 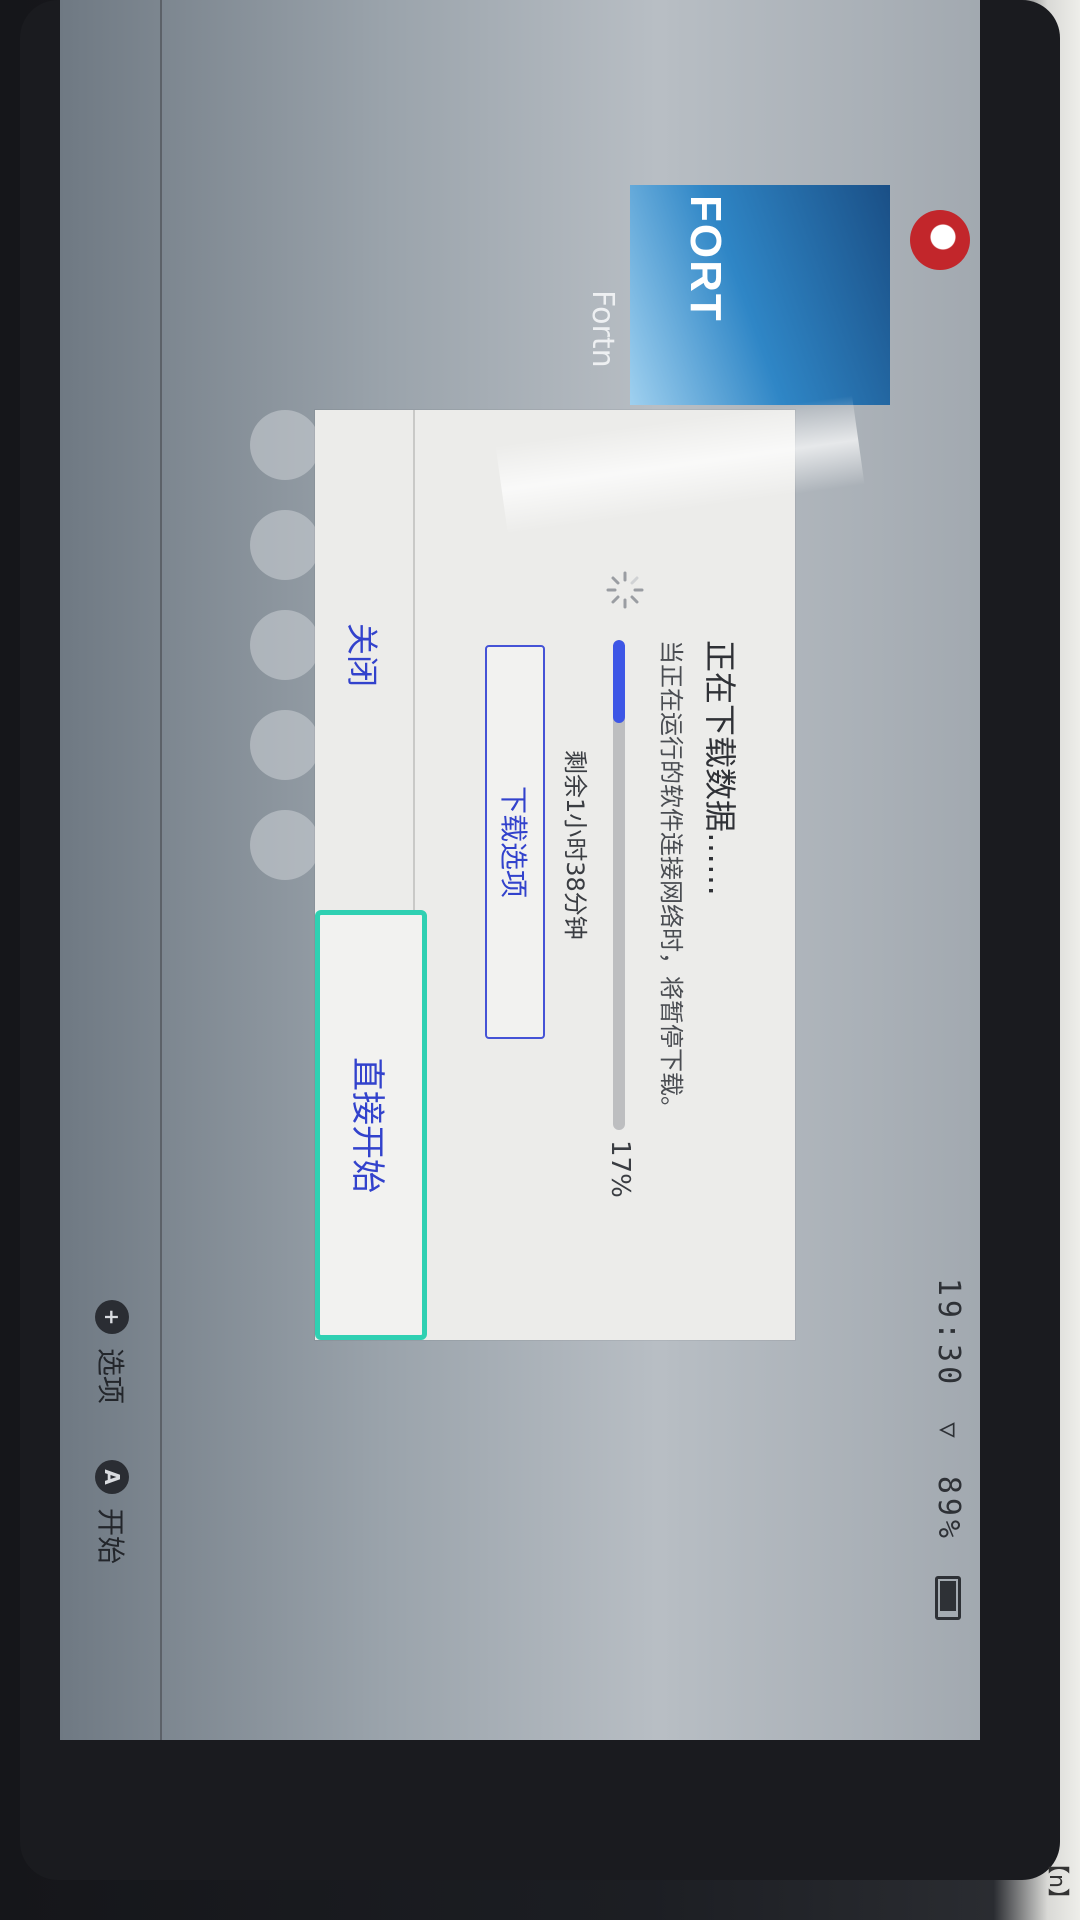 I want to click on game-name: Fortn, so click(x=602, y=329).